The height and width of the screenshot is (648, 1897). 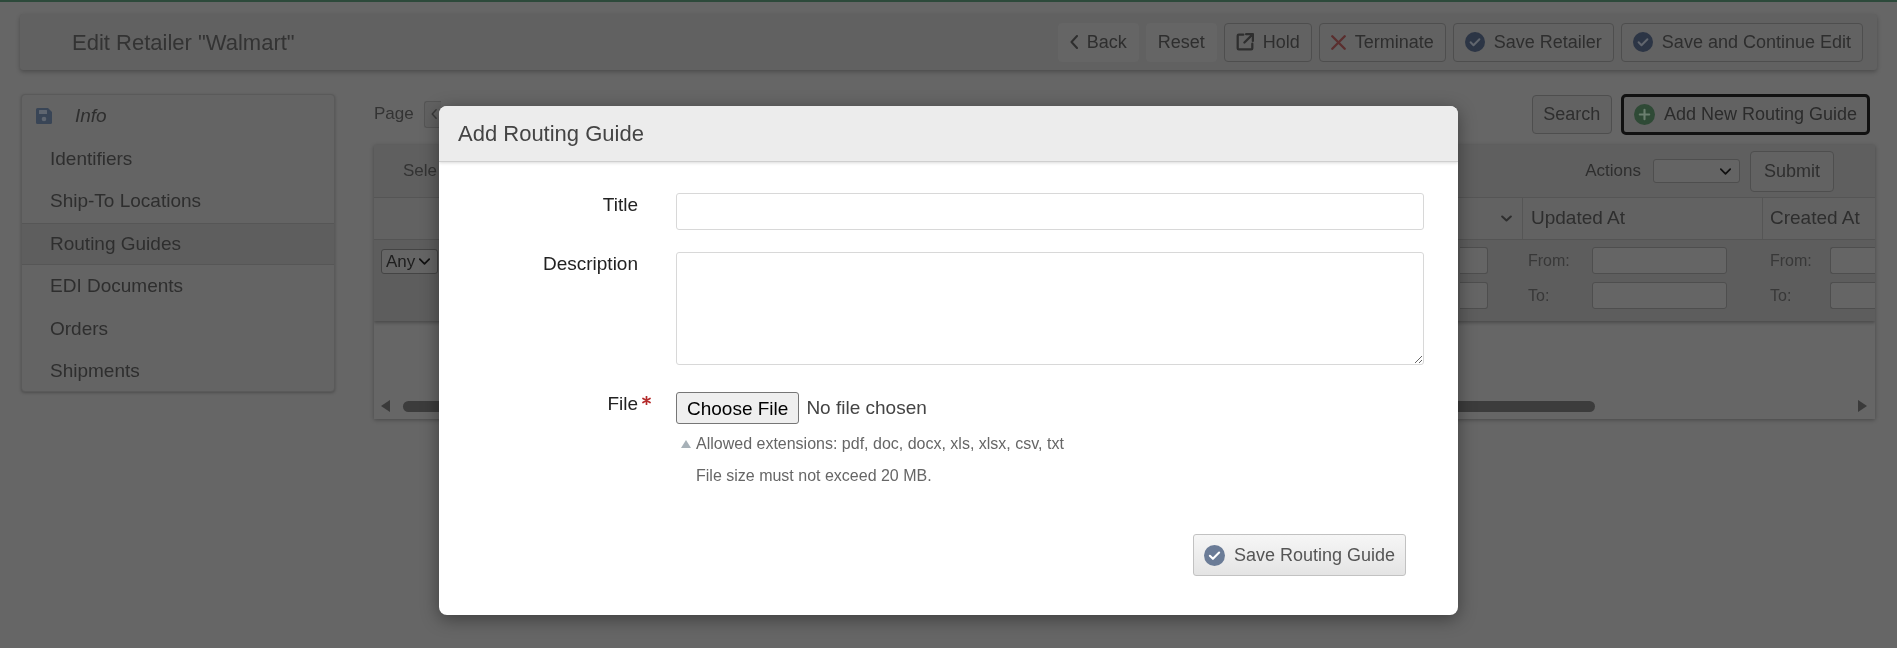 I want to click on status-select: Any, so click(x=409, y=261).